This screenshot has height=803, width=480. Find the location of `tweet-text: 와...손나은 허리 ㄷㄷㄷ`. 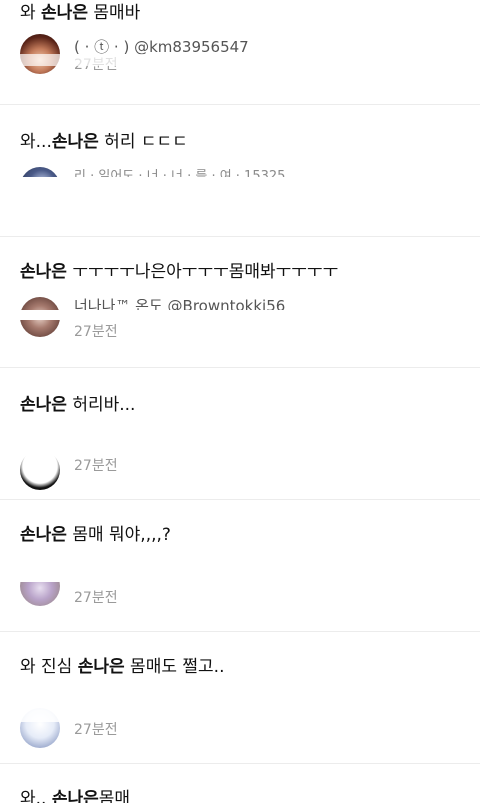

tweet-text: 와...손나은 허리 ㄷㄷㄷ is located at coordinates (104, 142).